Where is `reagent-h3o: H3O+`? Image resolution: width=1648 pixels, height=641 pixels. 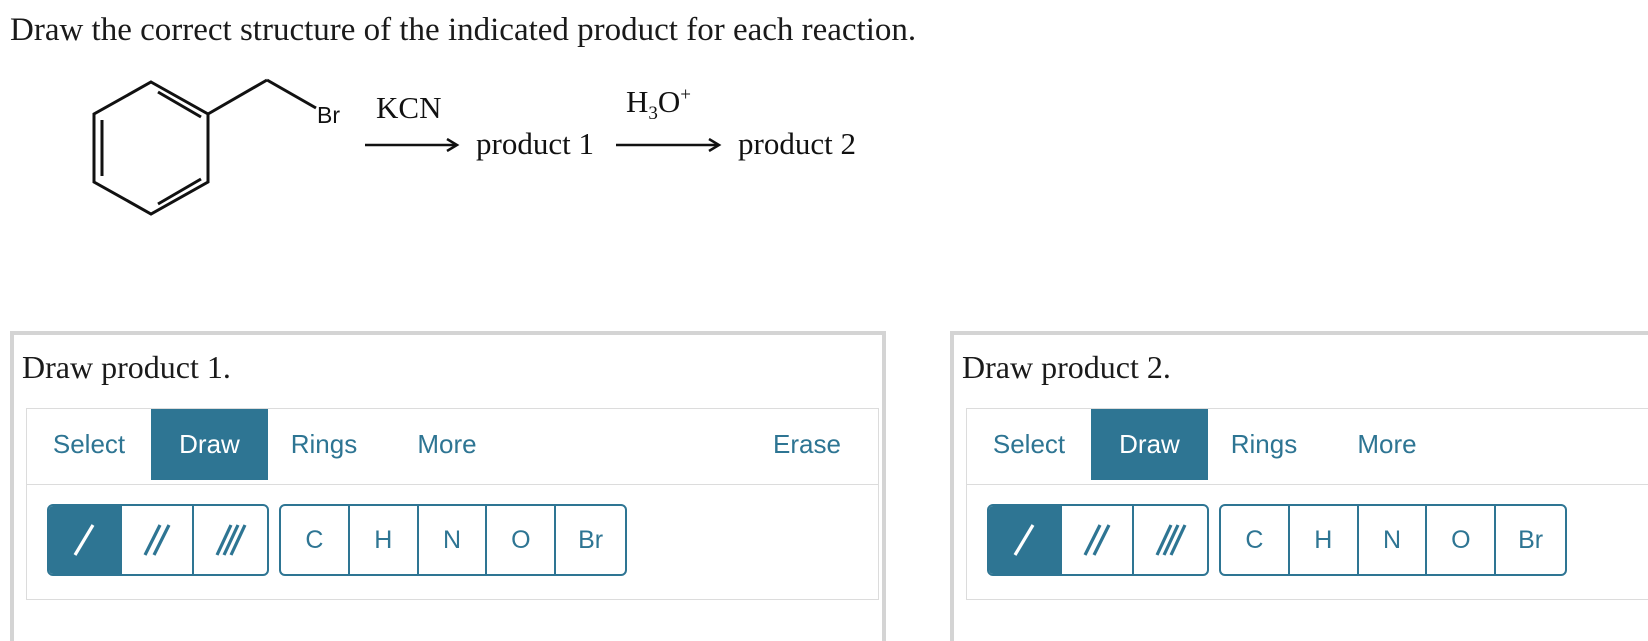 reagent-h3o: H3O+ is located at coordinates (658, 104).